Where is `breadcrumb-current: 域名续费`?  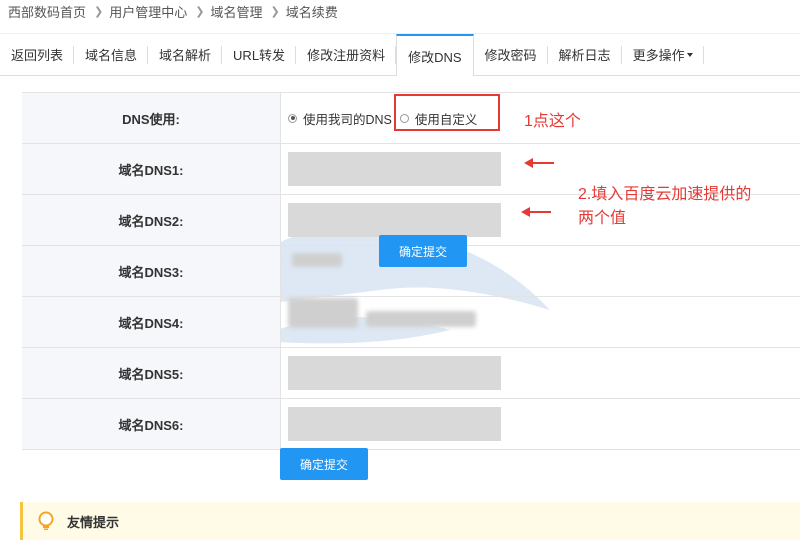
breadcrumb-current: 域名续费 is located at coordinates (311, 12).